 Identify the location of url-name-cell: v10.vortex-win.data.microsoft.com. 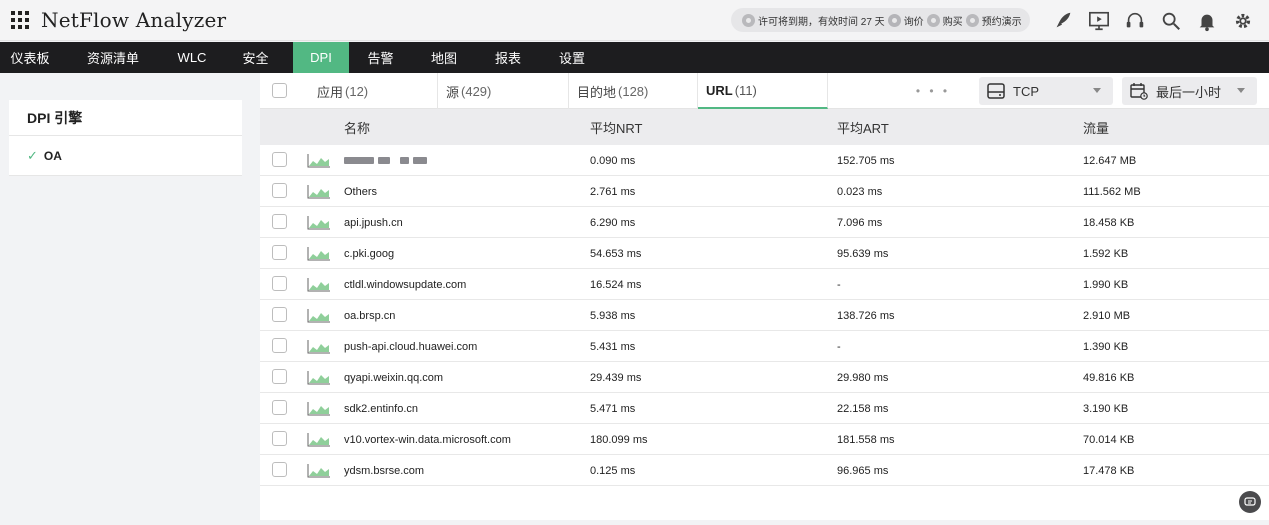
(427, 439).